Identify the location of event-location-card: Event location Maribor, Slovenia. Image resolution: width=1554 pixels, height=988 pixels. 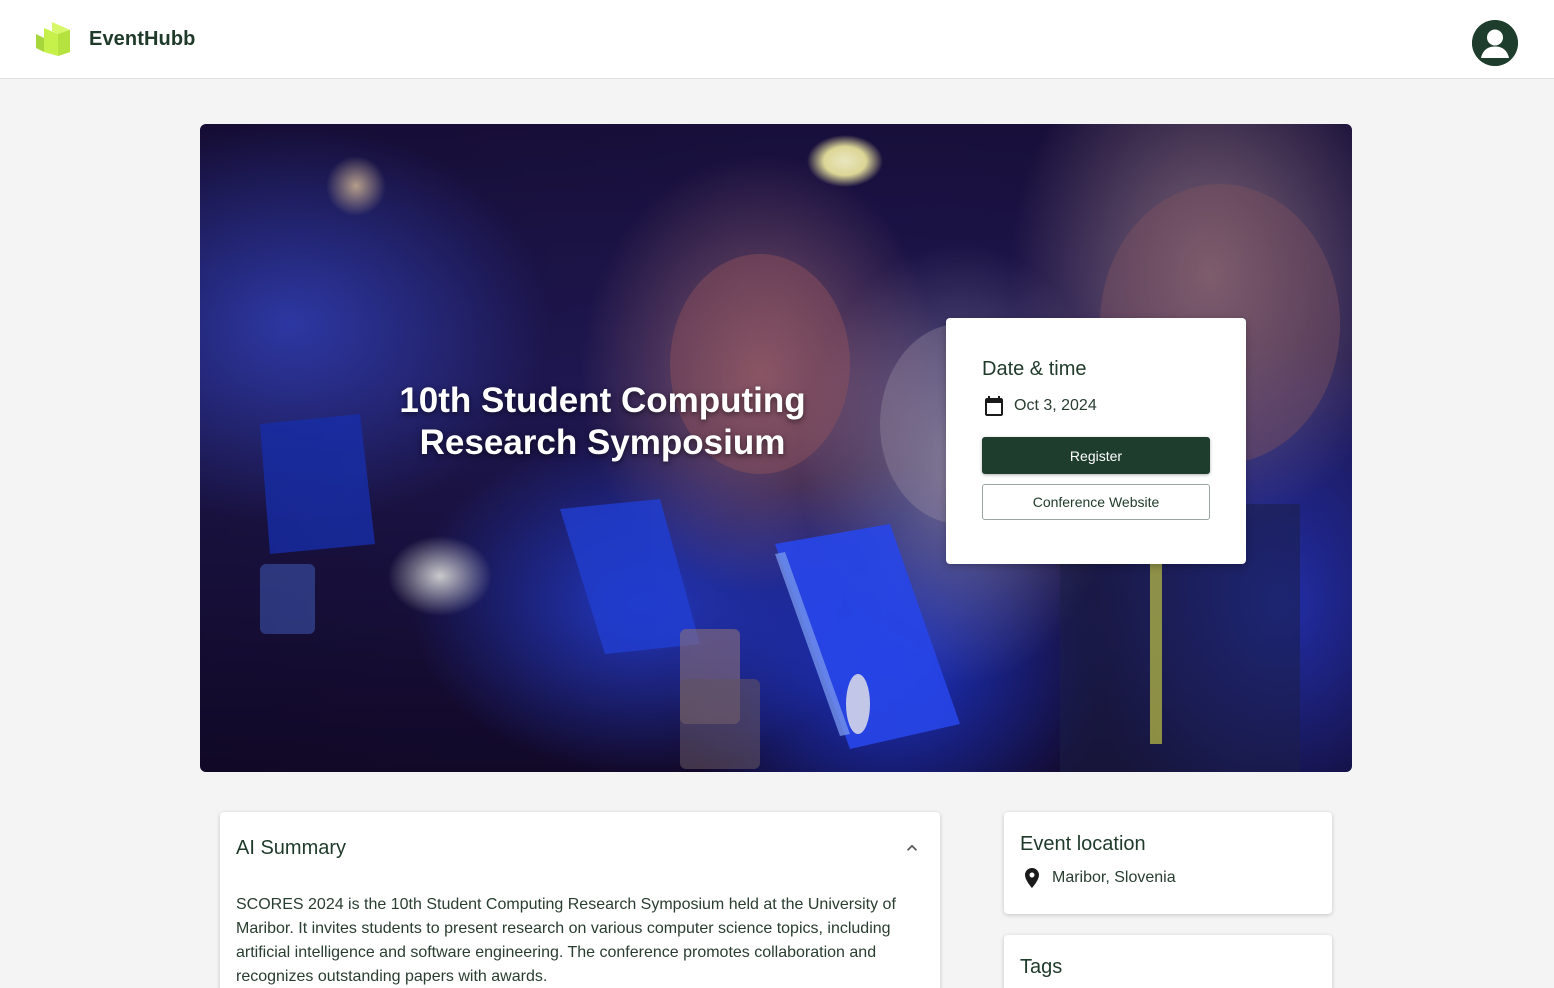
(1168, 863).